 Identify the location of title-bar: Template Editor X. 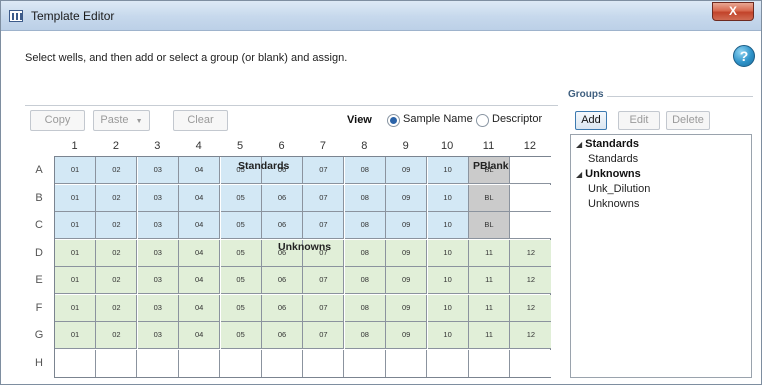
(381, 16).